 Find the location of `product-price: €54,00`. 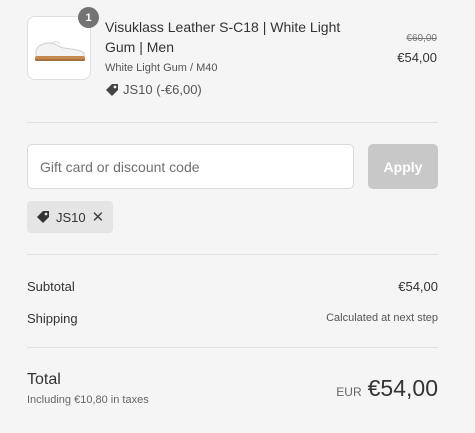

product-price: €54,00 is located at coordinates (417, 57).